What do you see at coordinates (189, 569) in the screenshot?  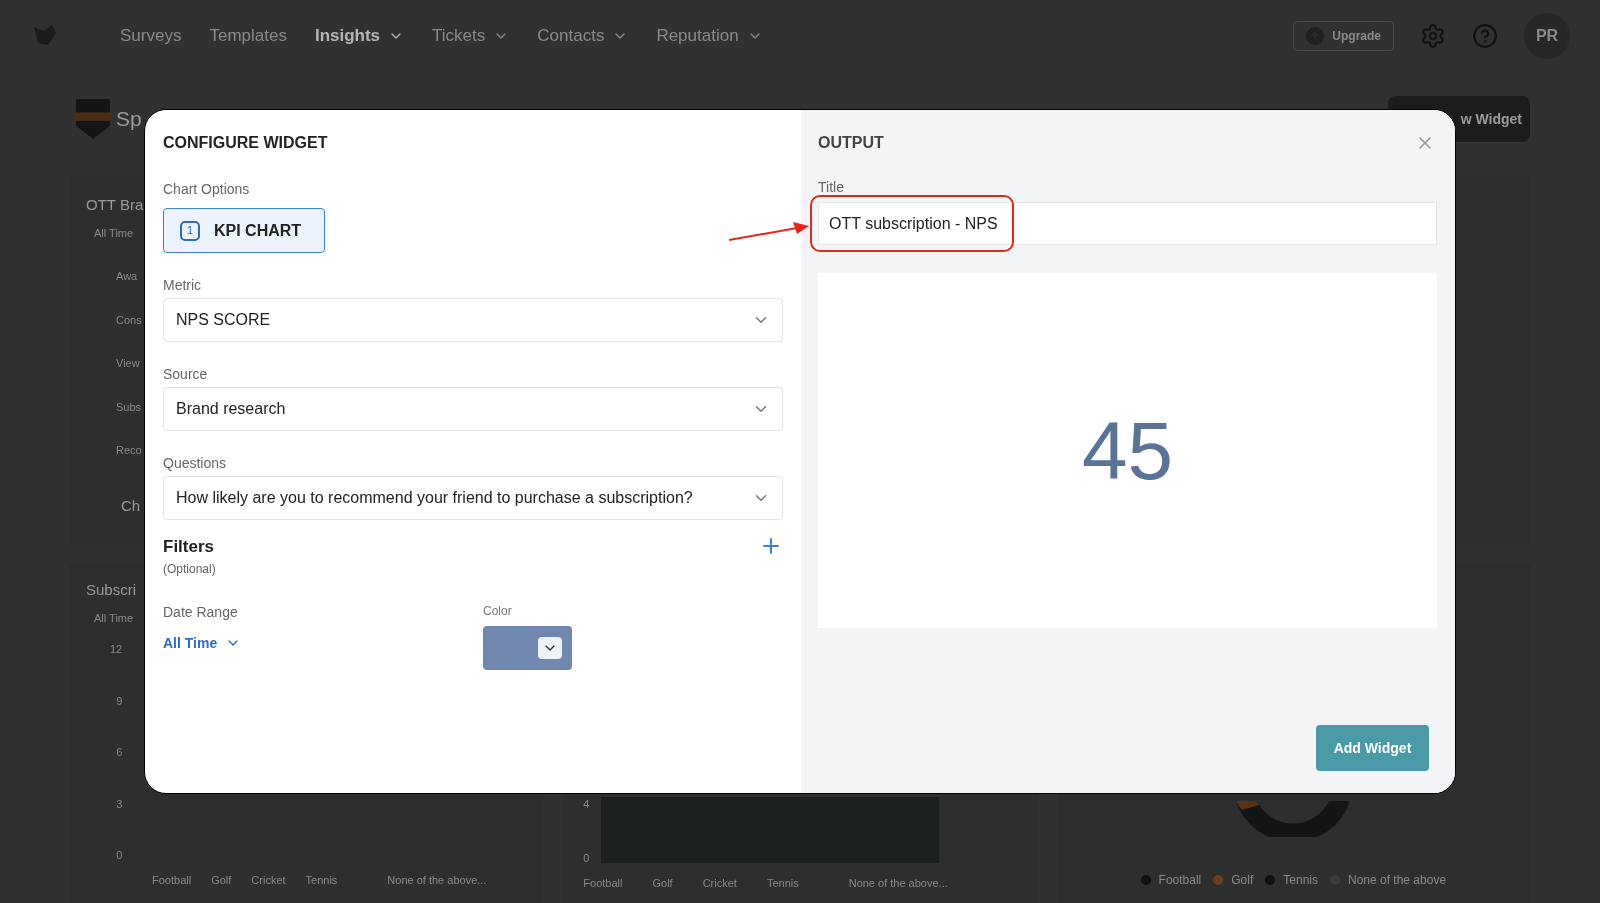 I see `section-note: (Optional)` at bounding box center [189, 569].